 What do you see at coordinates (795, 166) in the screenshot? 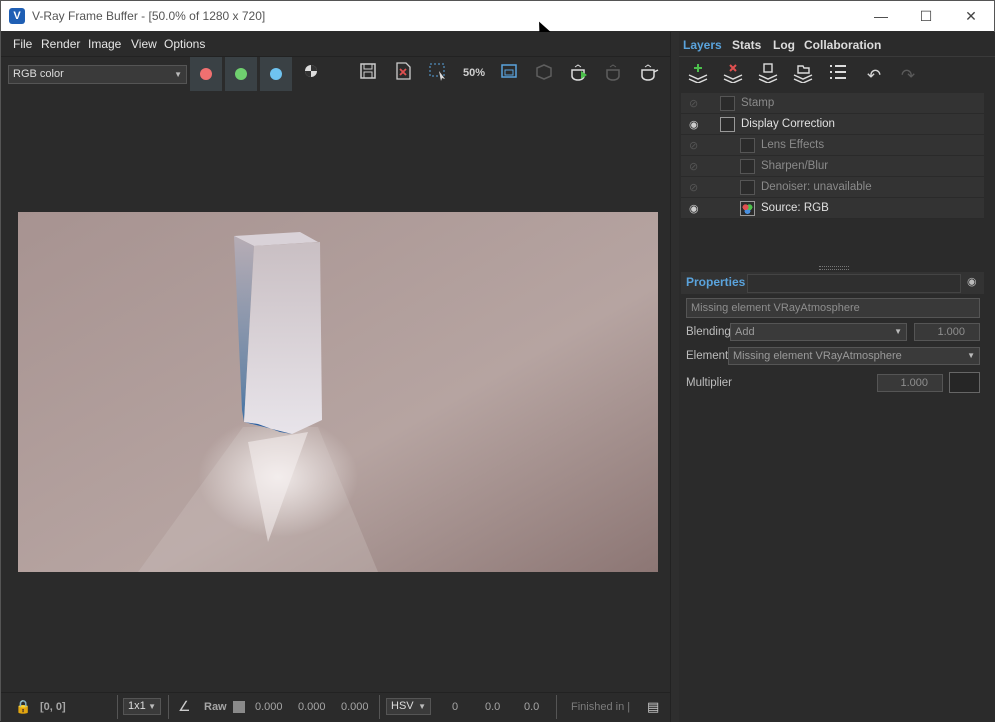
I see `layer-name: Sharpen/Blur` at bounding box center [795, 166].